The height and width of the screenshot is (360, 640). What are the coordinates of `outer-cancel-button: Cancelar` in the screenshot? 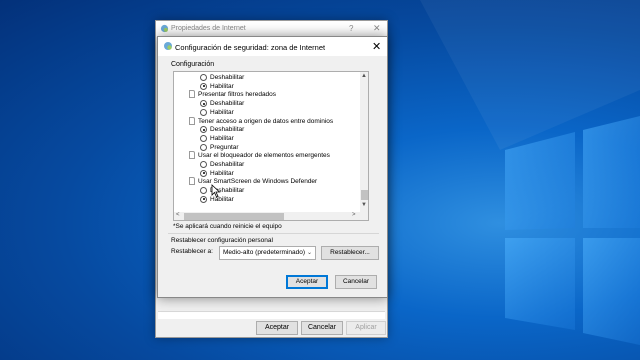 It's located at (322, 328).